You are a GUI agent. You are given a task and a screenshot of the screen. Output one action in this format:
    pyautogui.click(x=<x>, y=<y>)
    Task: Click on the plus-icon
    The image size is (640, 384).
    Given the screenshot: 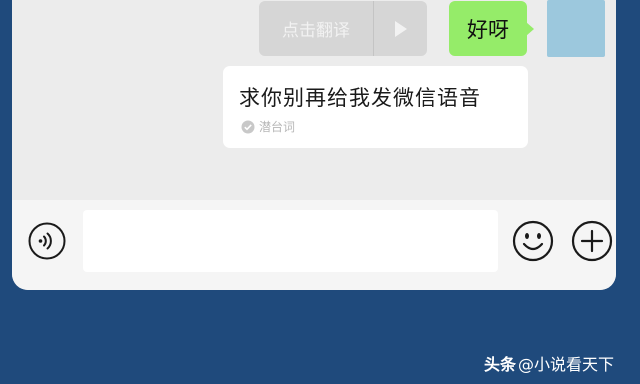 What is the action you would take?
    pyautogui.click(x=592, y=241)
    